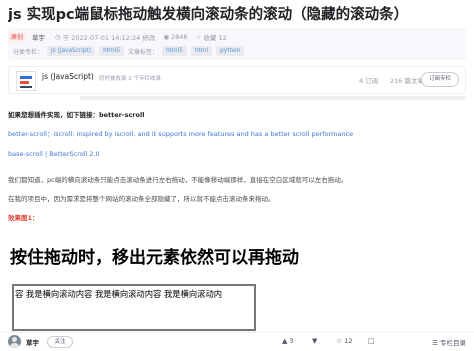 Image resolution: width=474 pixels, height=351 pixels. Describe the element at coordinates (109, 38) in the screenshot. I see `publish-date: 于 2022-07-01 14:12:24 修改` at that location.